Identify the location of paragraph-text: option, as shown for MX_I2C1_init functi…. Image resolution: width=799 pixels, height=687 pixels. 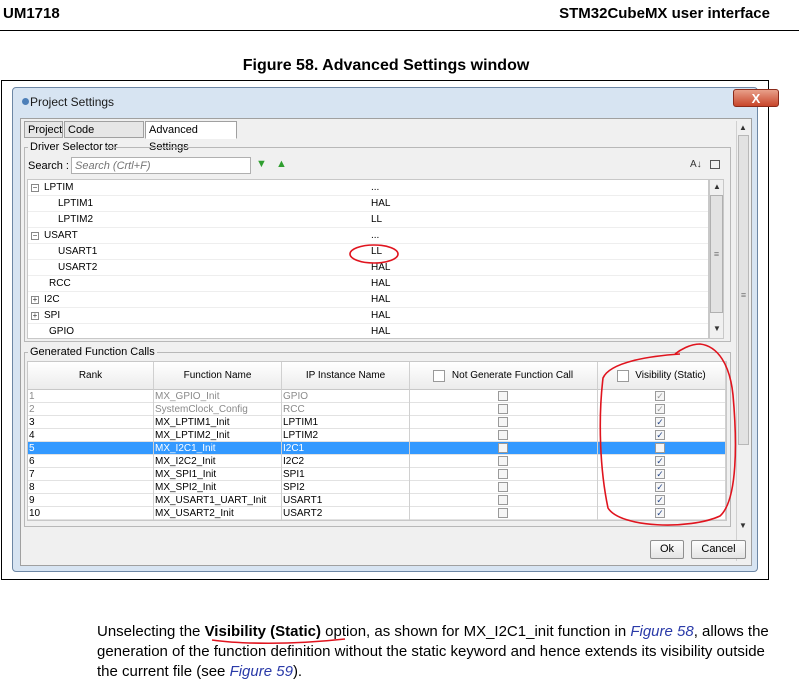
(476, 631).